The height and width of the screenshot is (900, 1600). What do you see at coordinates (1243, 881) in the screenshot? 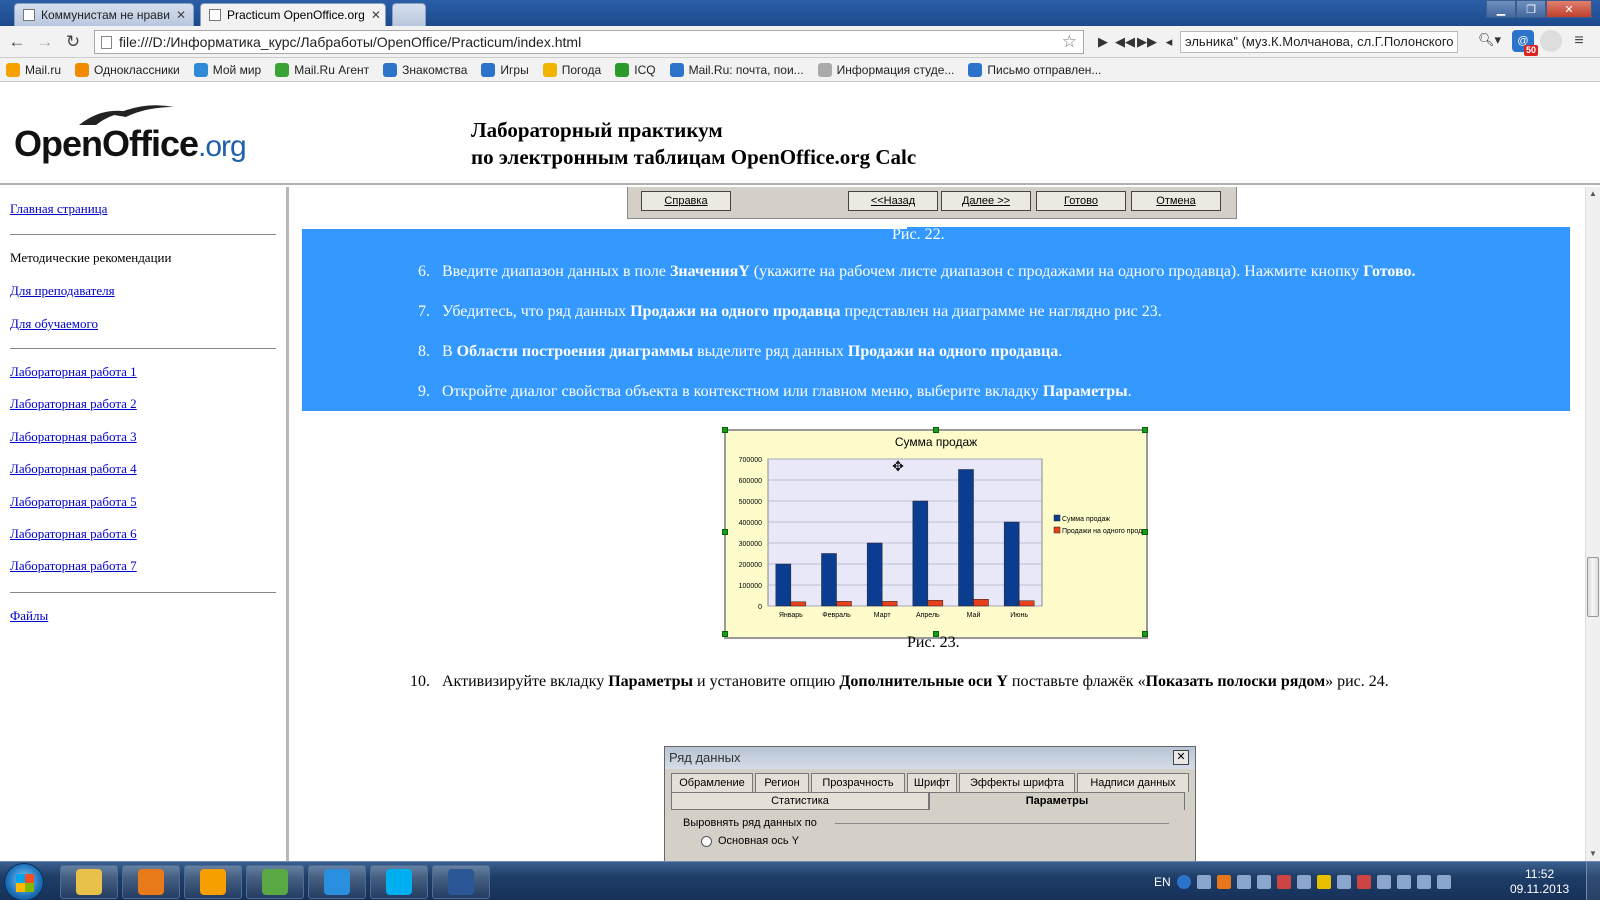
I see `bluetooth-icon` at bounding box center [1243, 881].